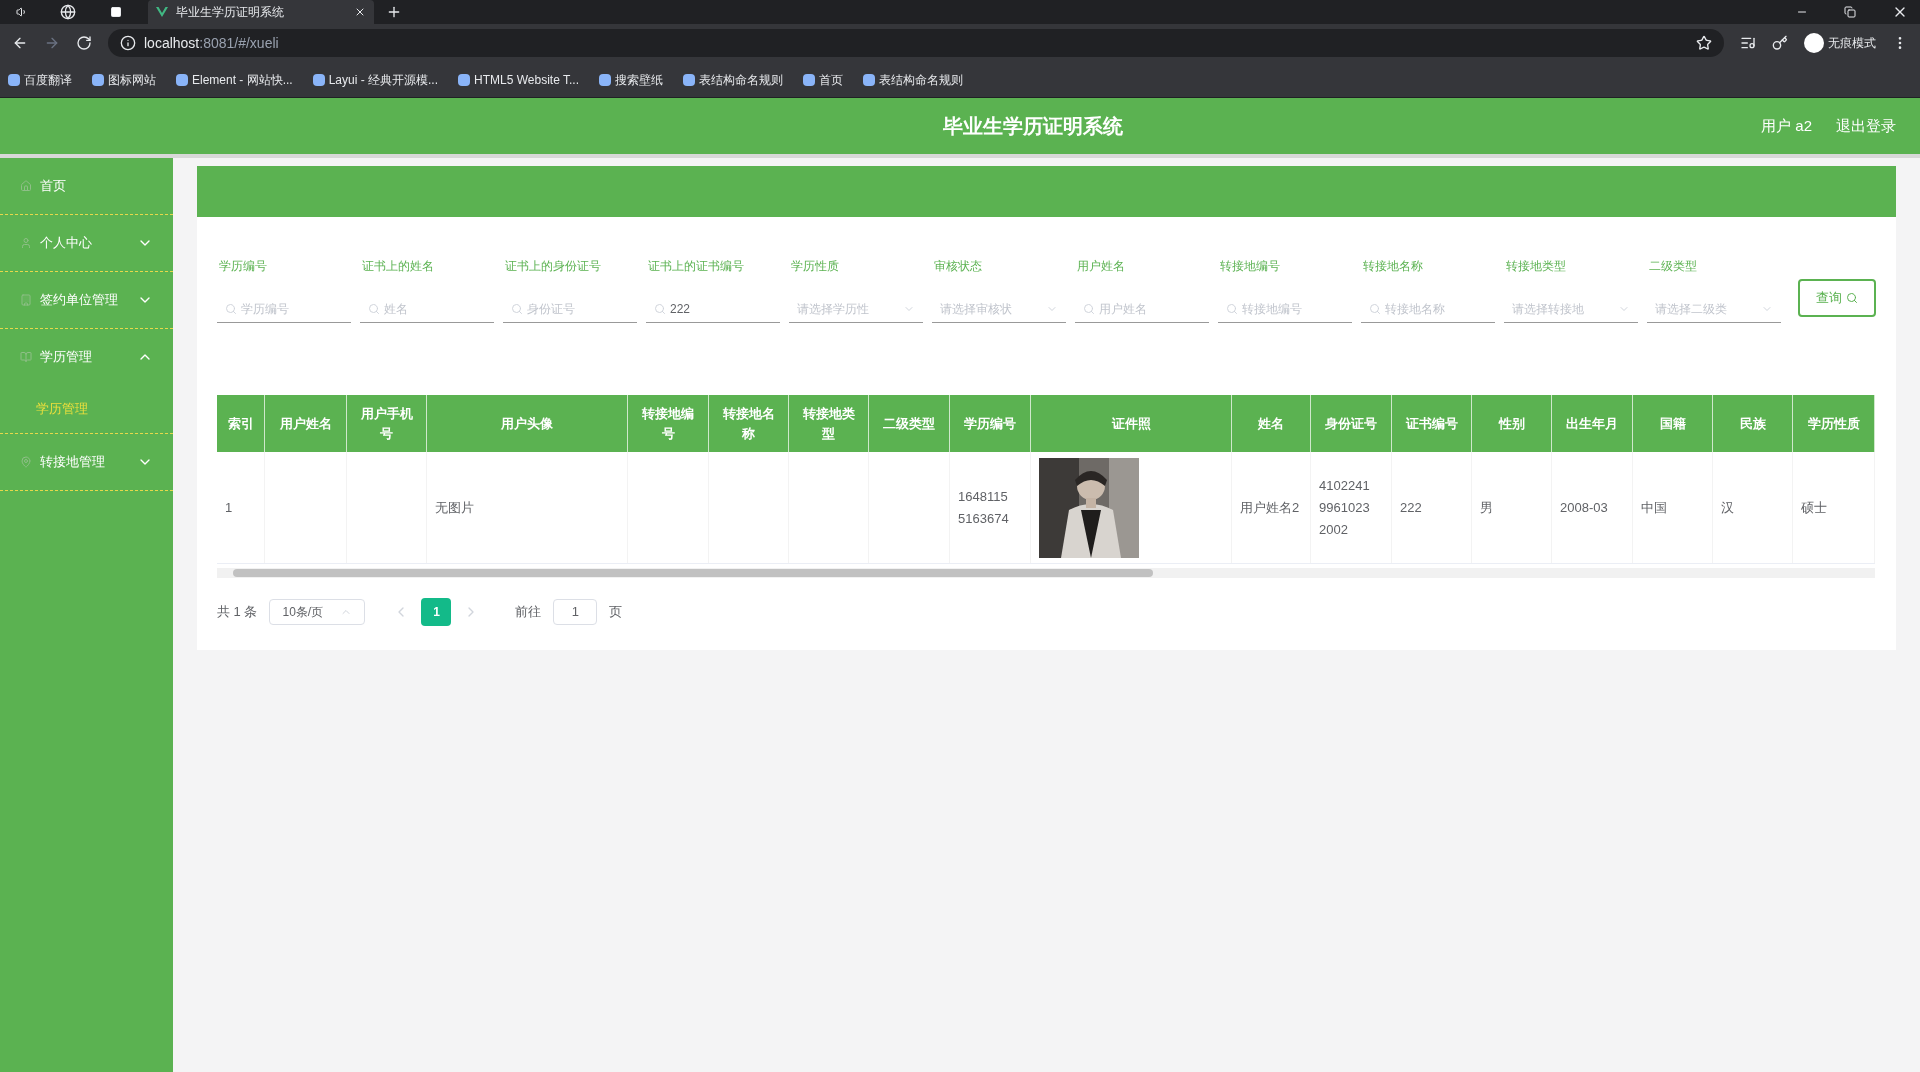  I want to click on column-header: 转接地编号, so click(668, 423).